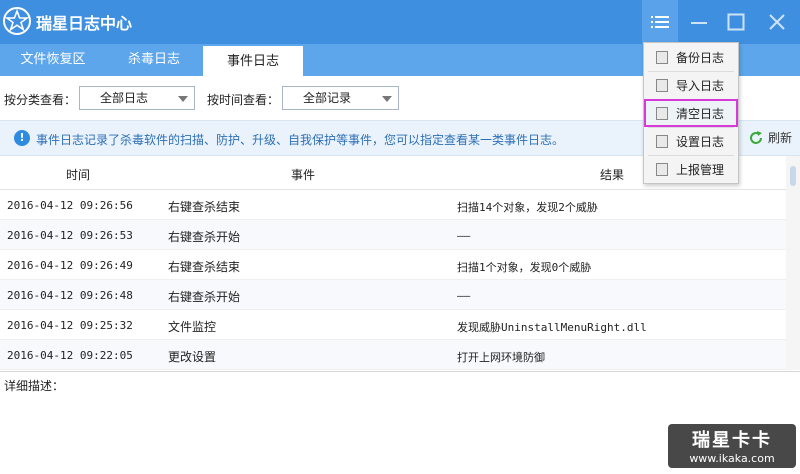  What do you see at coordinates (253, 61) in the screenshot?
I see `tab-event-log: 事件日志` at bounding box center [253, 61].